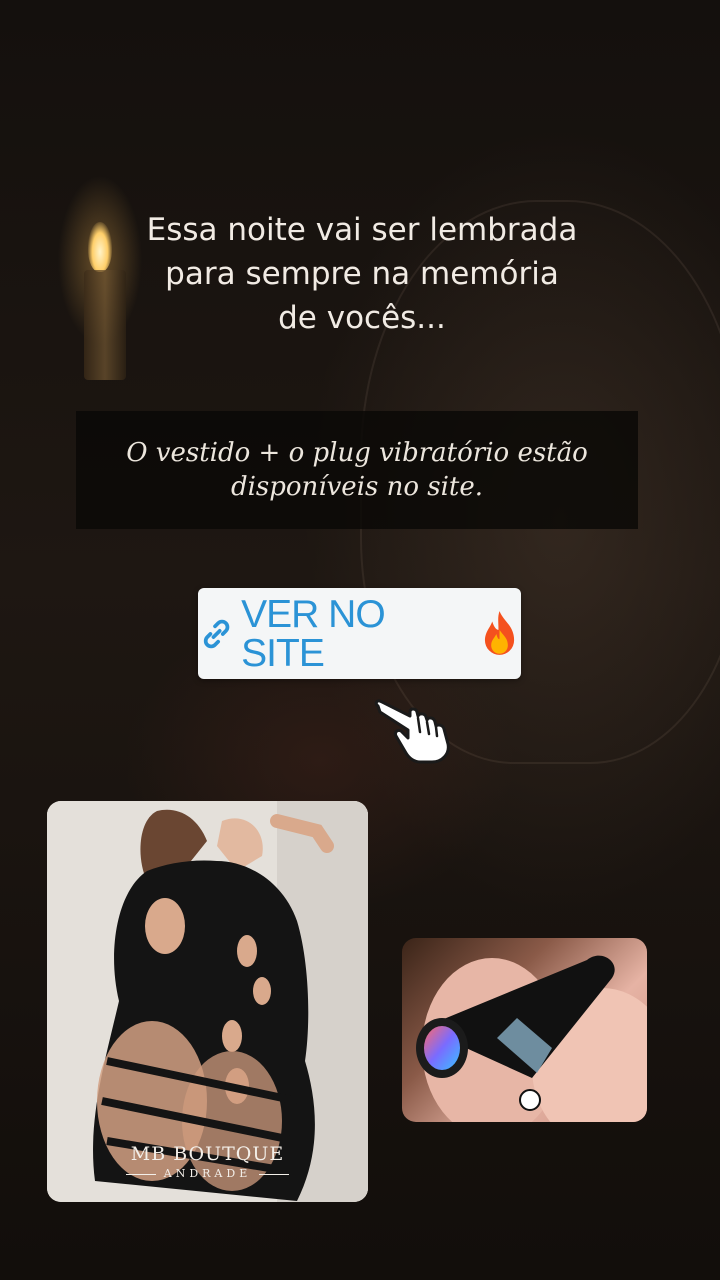  I want to click on brand-name: MB BOUTQUE, so click(207, 1154).